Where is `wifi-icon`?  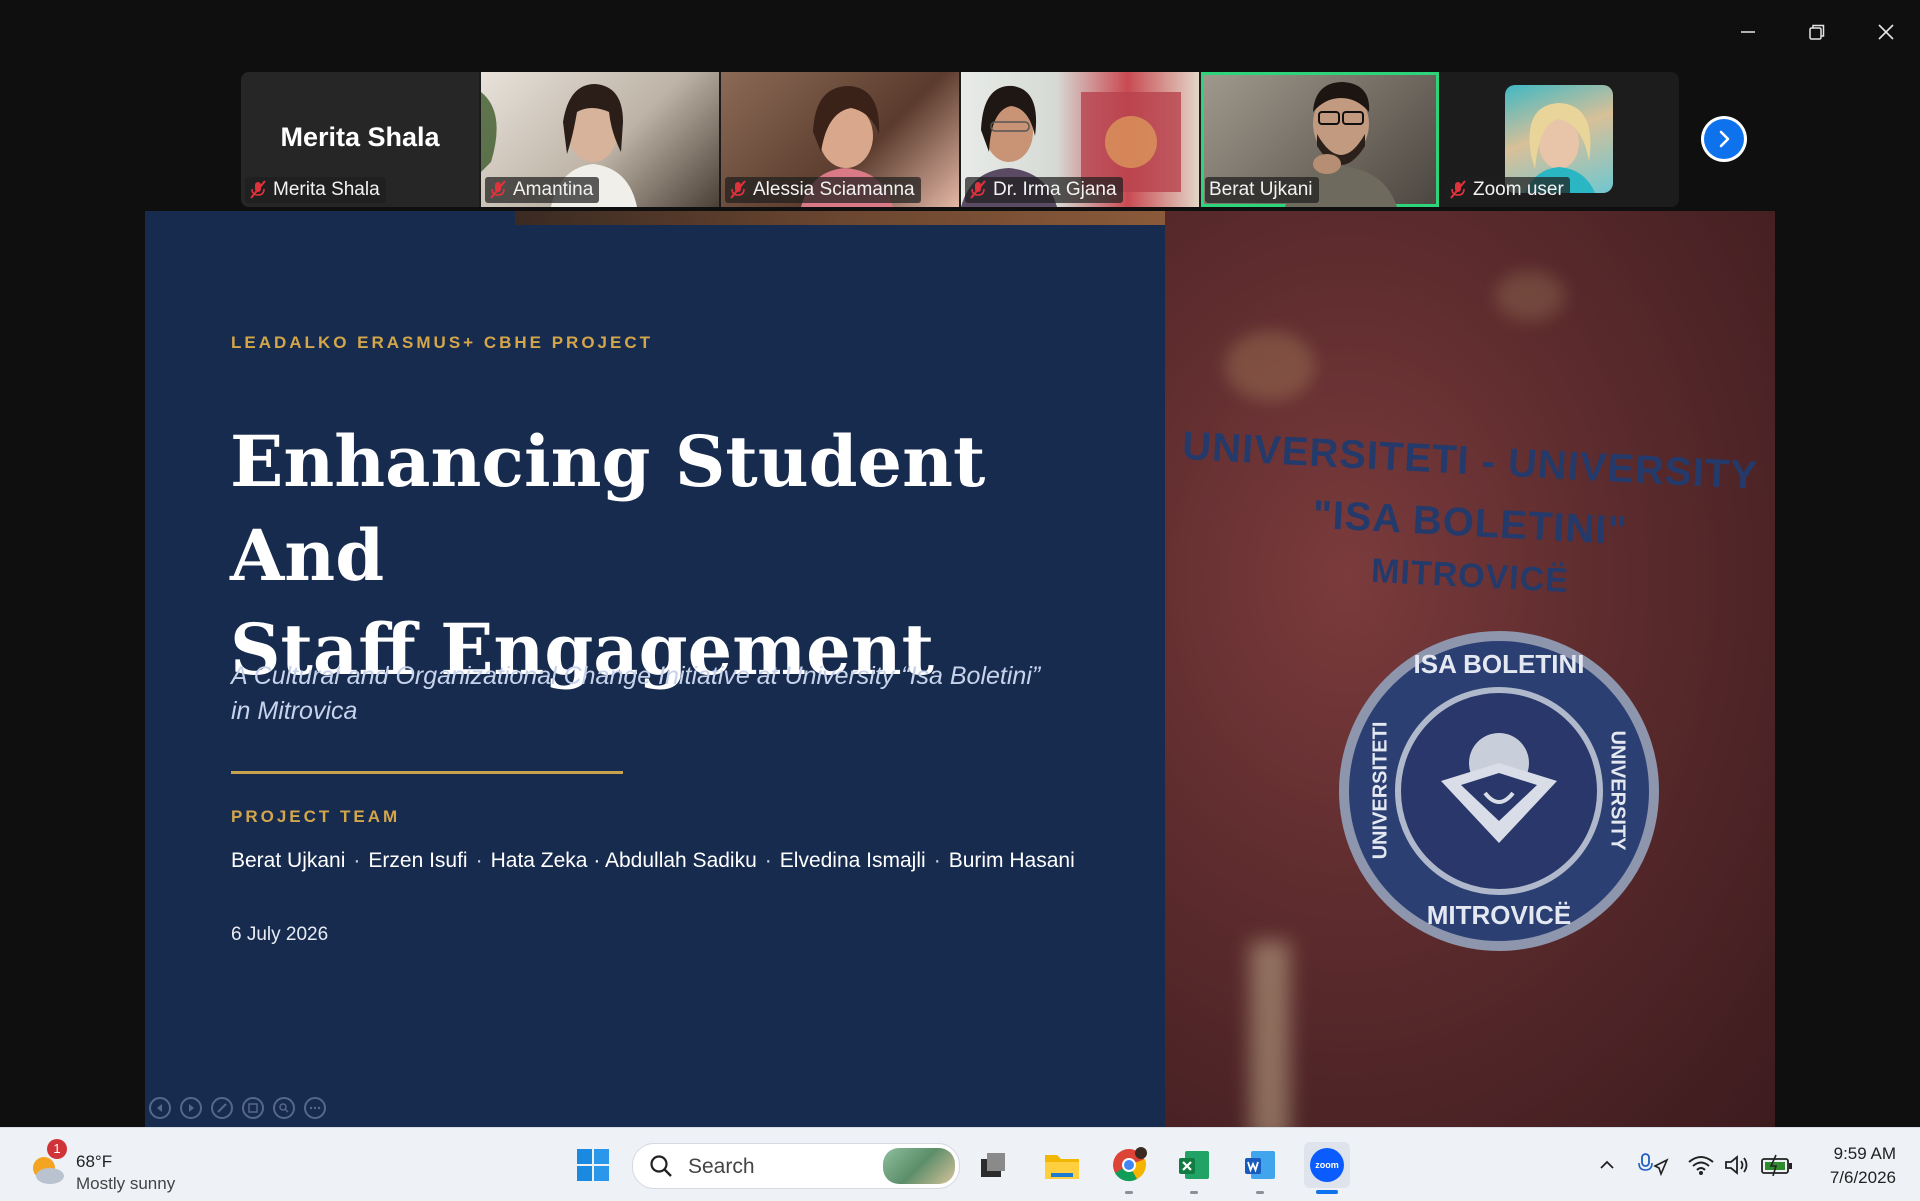 wifi-icon is located at coordinates (1701, 1165).